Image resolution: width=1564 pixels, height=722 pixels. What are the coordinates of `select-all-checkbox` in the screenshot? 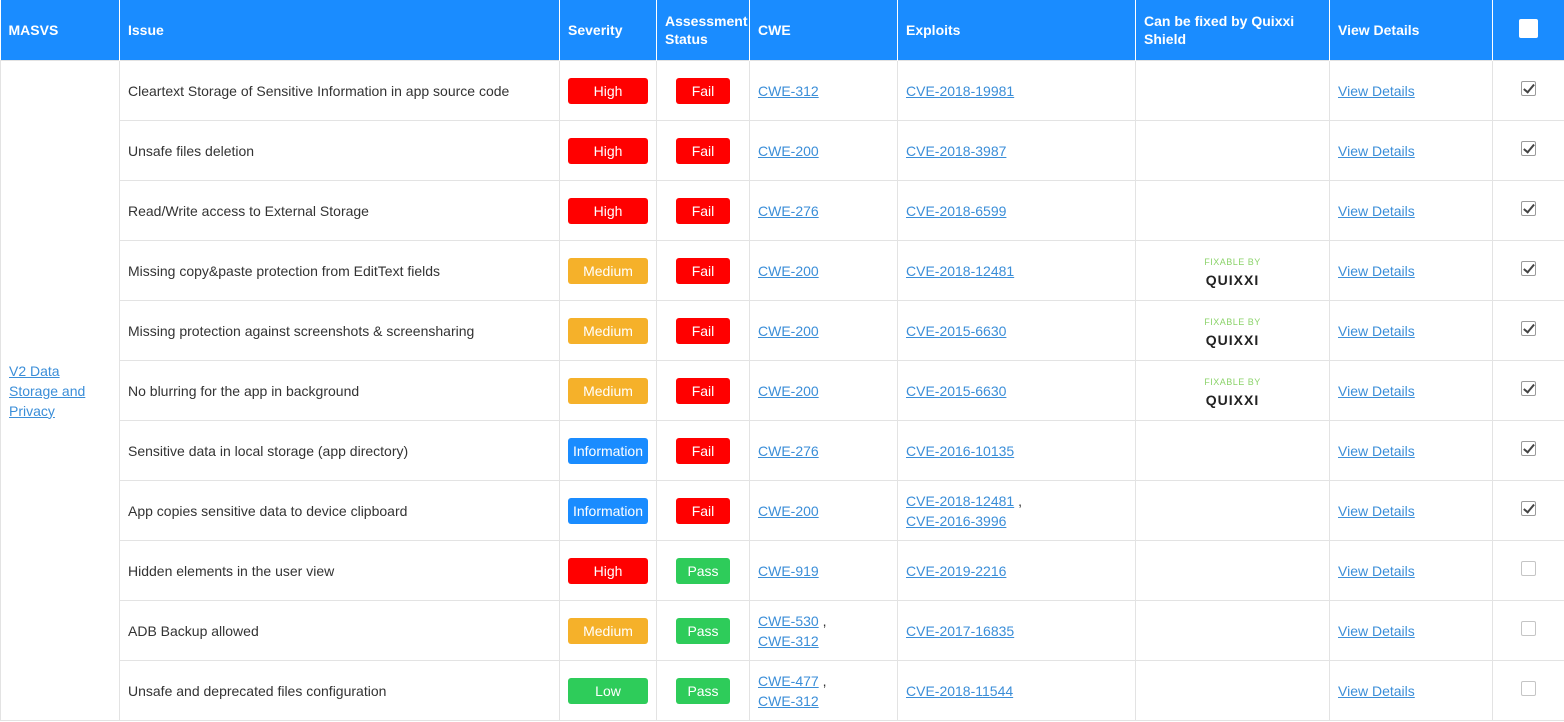 It's located at (1529, 28).